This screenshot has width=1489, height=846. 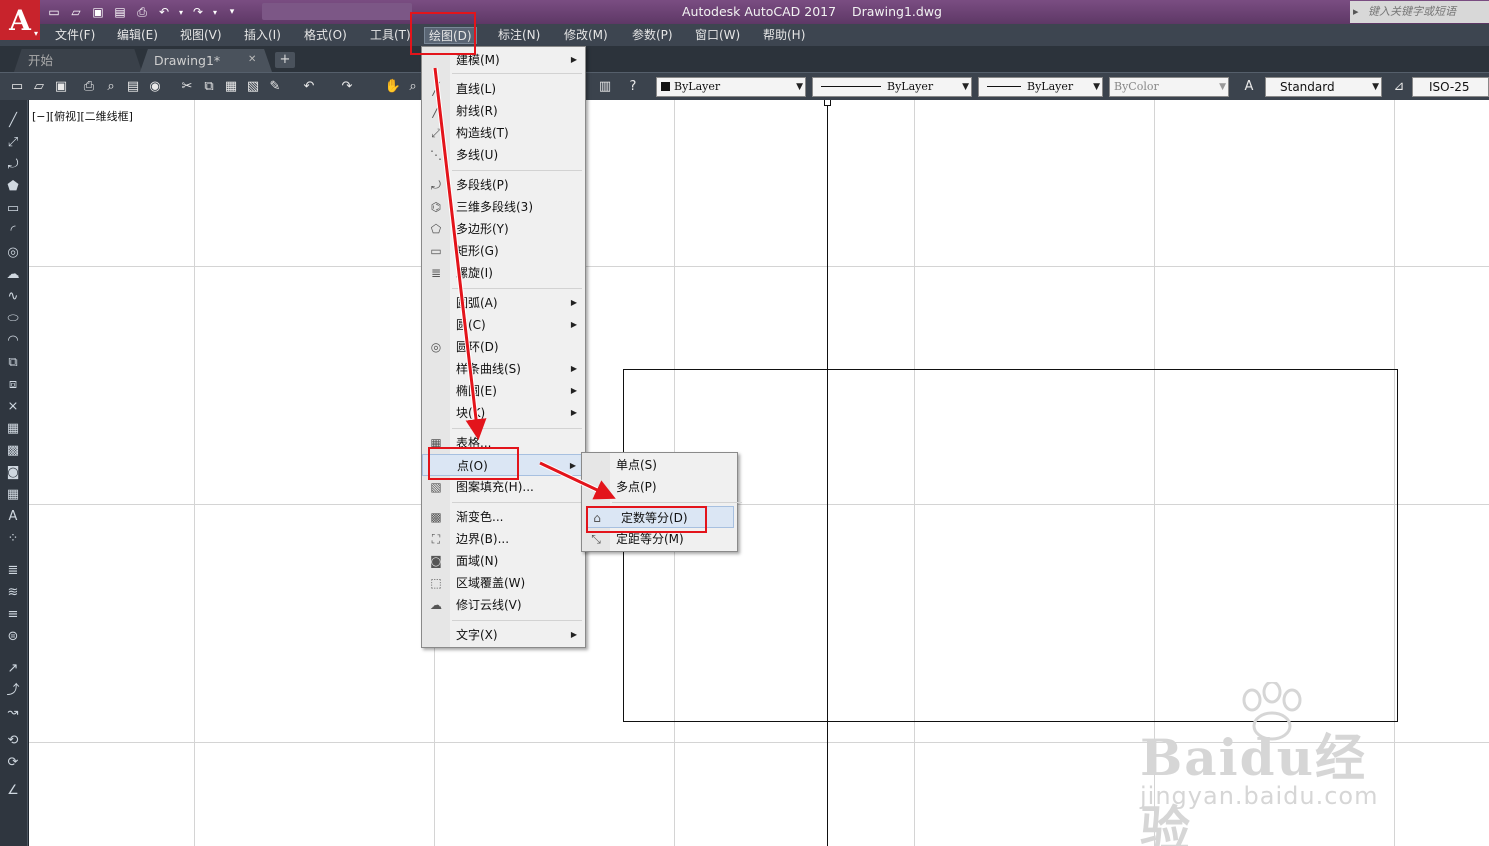 I want to click on menu-item-circle: 圆(C) ▶, so click(x=503, y=325).